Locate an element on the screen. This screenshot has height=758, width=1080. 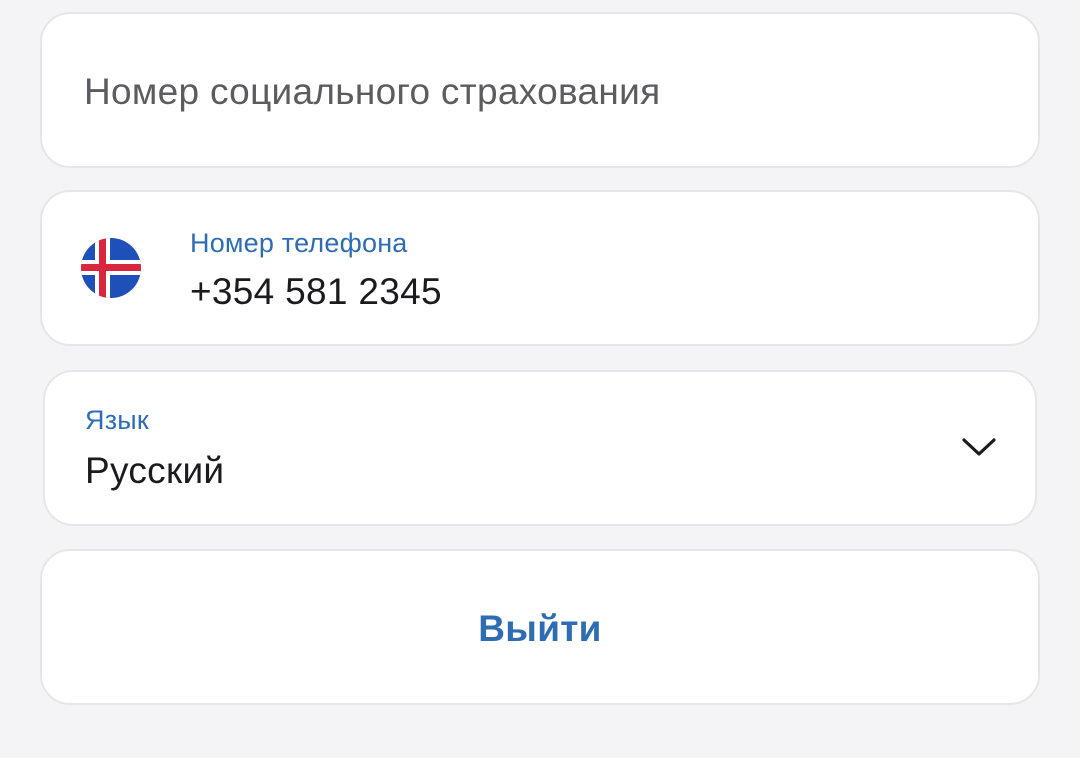
iceland-flag-icon is located at coordinates (111, 268).